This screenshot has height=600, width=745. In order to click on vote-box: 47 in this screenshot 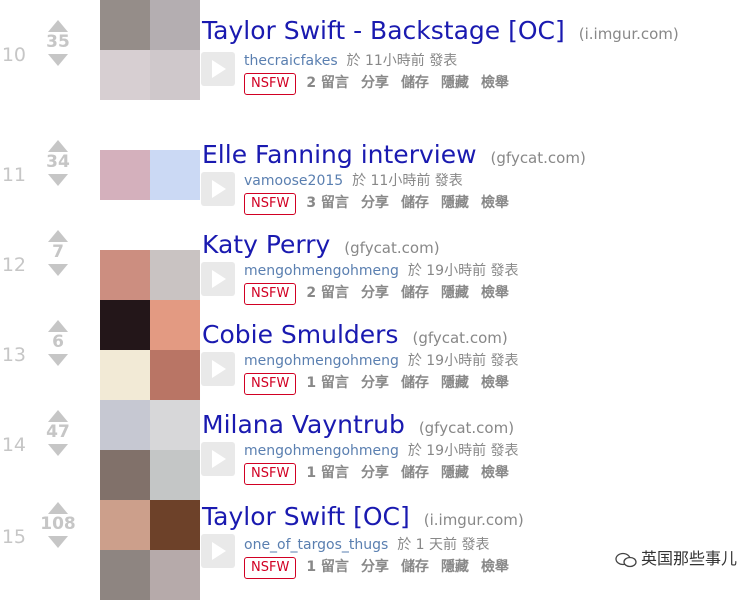, I will do `click(58, 443)`.